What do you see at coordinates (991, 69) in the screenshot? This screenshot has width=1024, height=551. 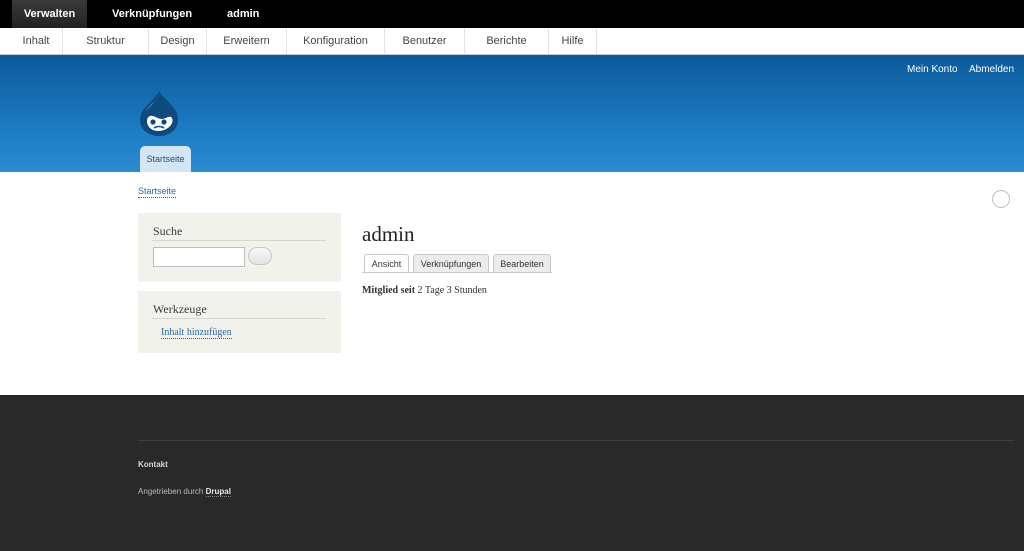 I see `logout-link: Abmelden` at bounding box center [991, 69].